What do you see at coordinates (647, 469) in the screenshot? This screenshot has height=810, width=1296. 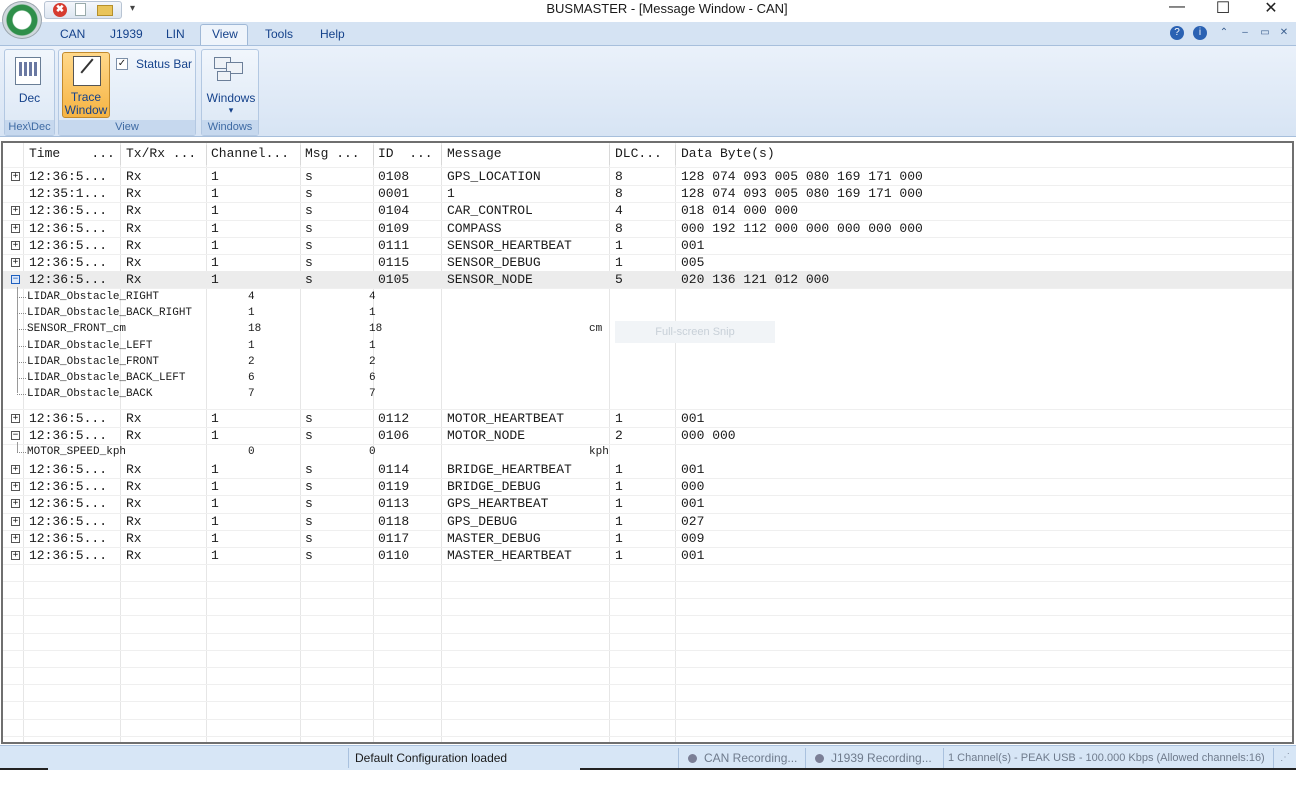 I see `table-row: +12:36:5... Rx 1 s 0114 BRIDGE_HEARTBEAT 1 001` at bounding box center [647, 469].